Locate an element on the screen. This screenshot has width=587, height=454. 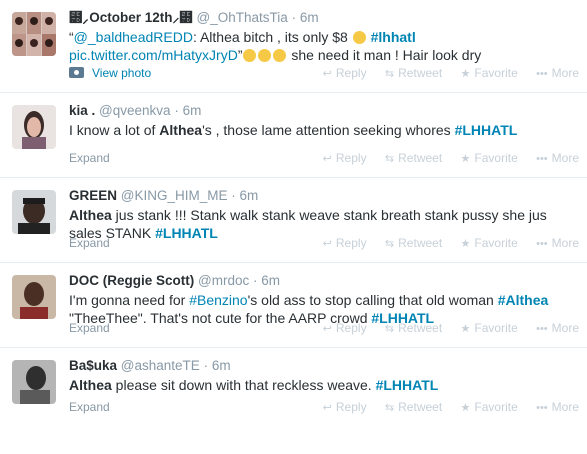
tweet-username: @ashanteTE is located at coordinates (160, 365).